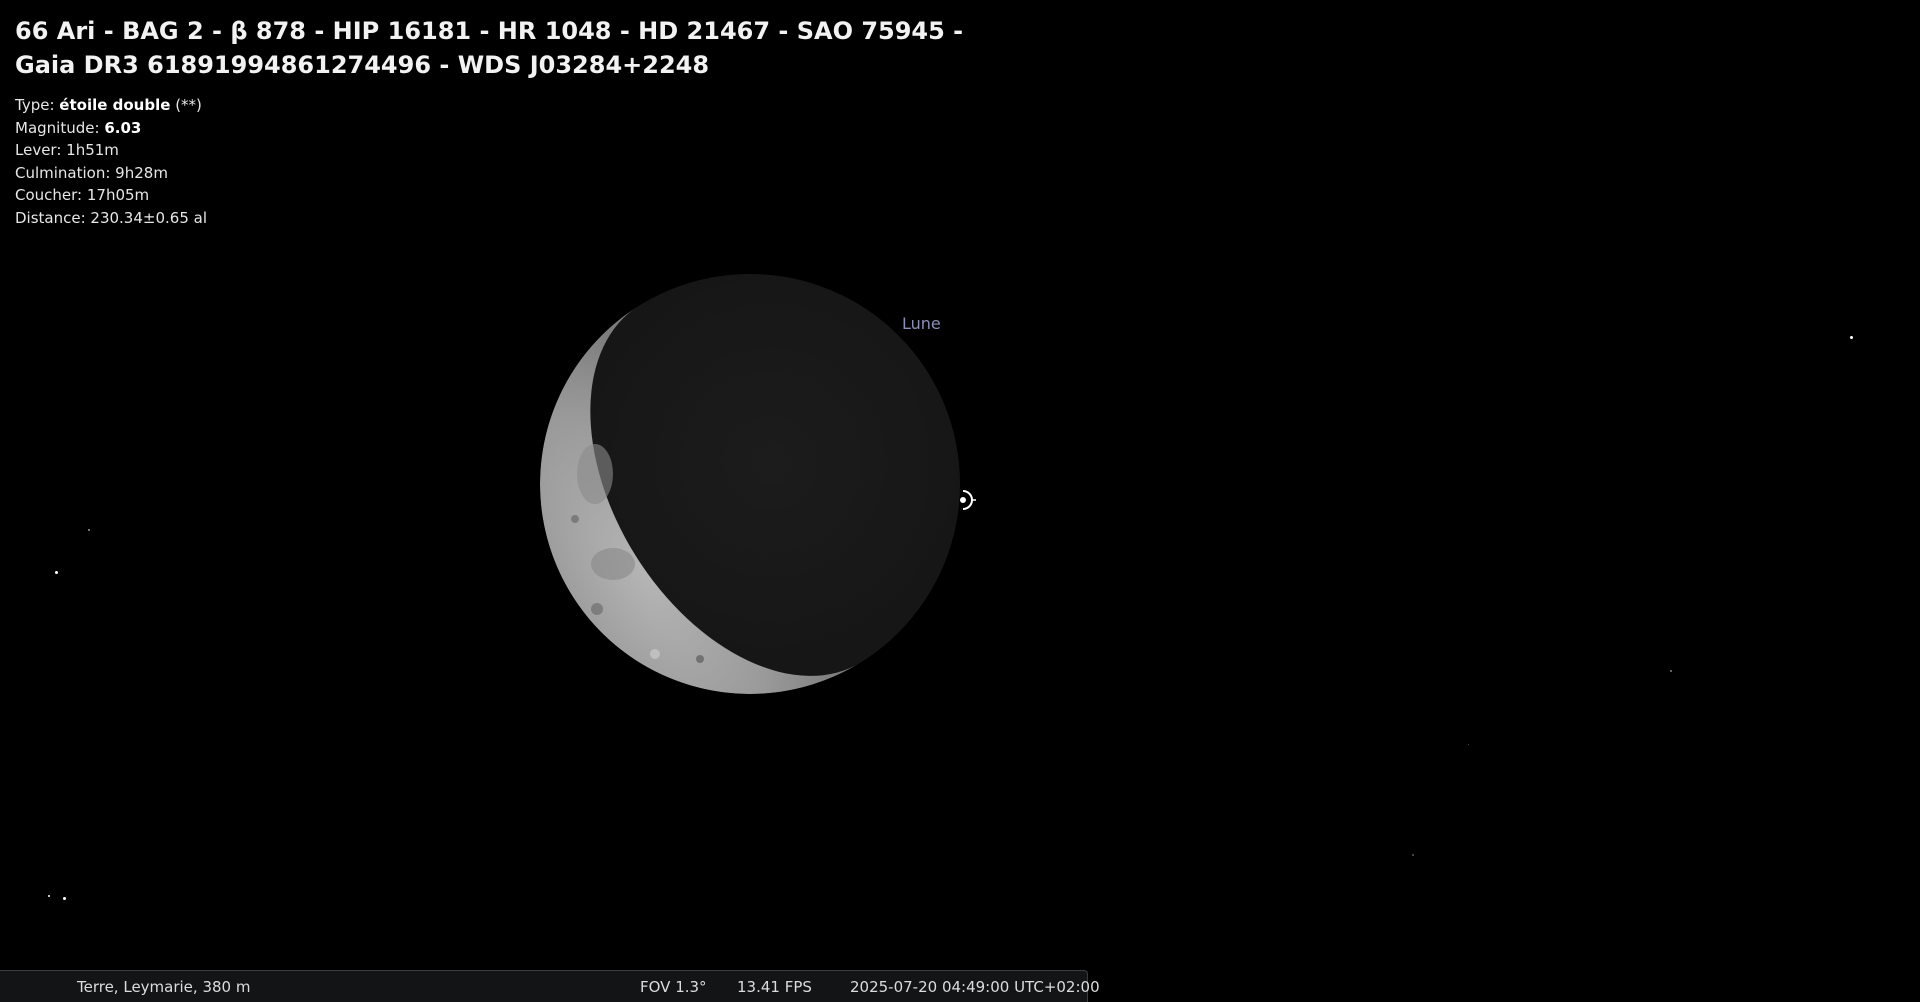  What do you see at coordinates (111, 217) in the screenshot?
I see `object-distance: Distance: 230.34±0.65 al` at bounding box center [111, 217].